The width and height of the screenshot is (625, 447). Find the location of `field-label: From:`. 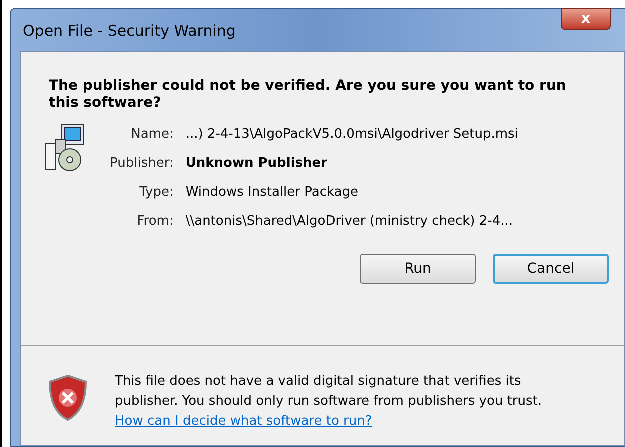

field-label: From: is located at coordinates (155, 222).